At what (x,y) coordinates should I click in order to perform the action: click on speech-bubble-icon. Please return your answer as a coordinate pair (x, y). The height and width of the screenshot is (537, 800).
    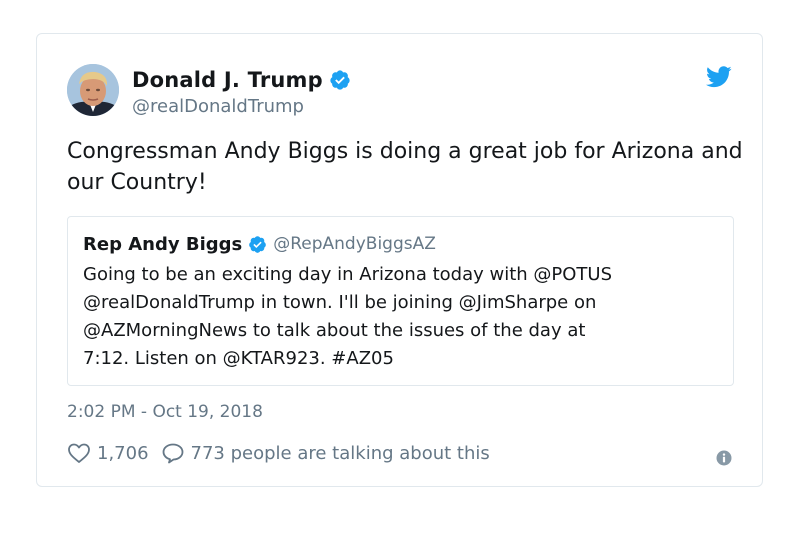
    Looking at the image, I should click on (173, 453).